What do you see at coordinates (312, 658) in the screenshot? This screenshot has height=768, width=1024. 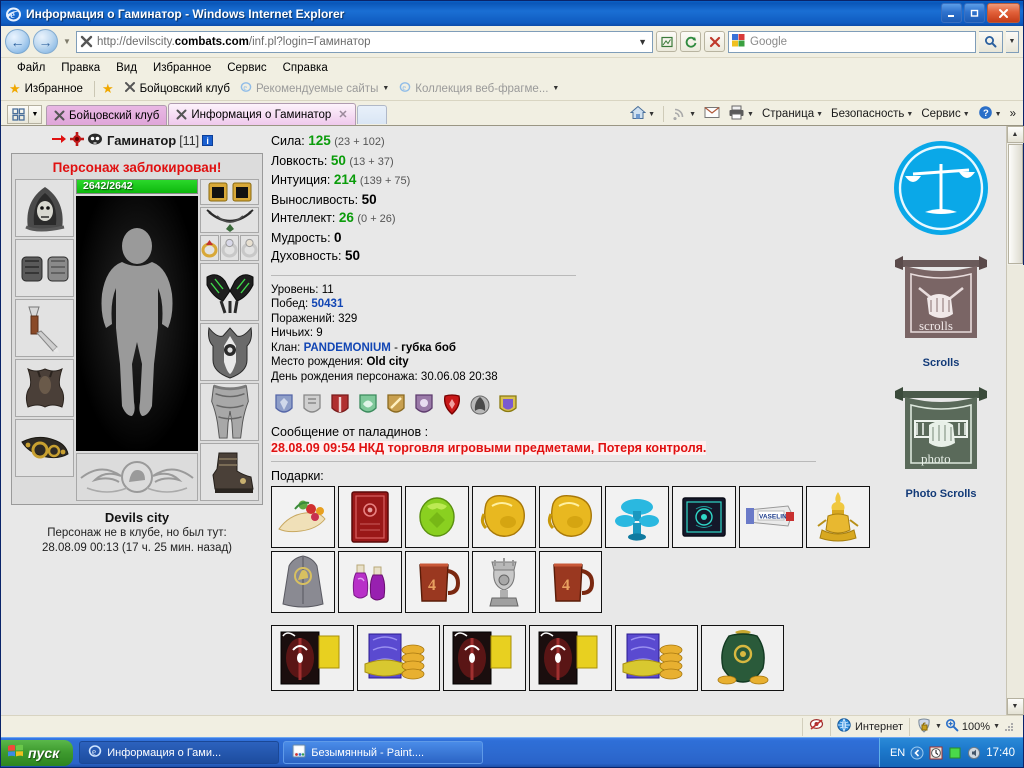 I see `gift-black-flag-bag` at bounding box center [312, 658].